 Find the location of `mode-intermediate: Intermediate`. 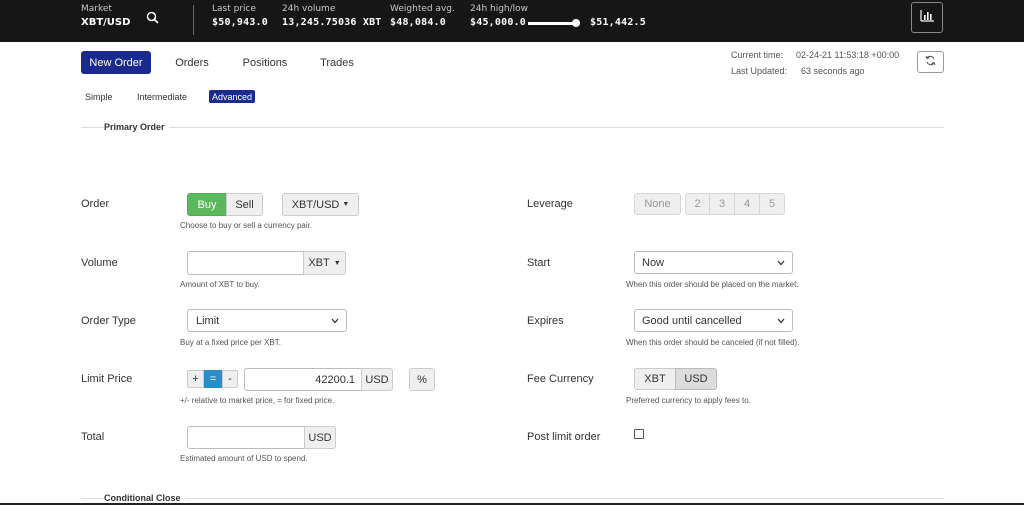

mode-intermediate: Intermediate is located at coordinates (162, 96).